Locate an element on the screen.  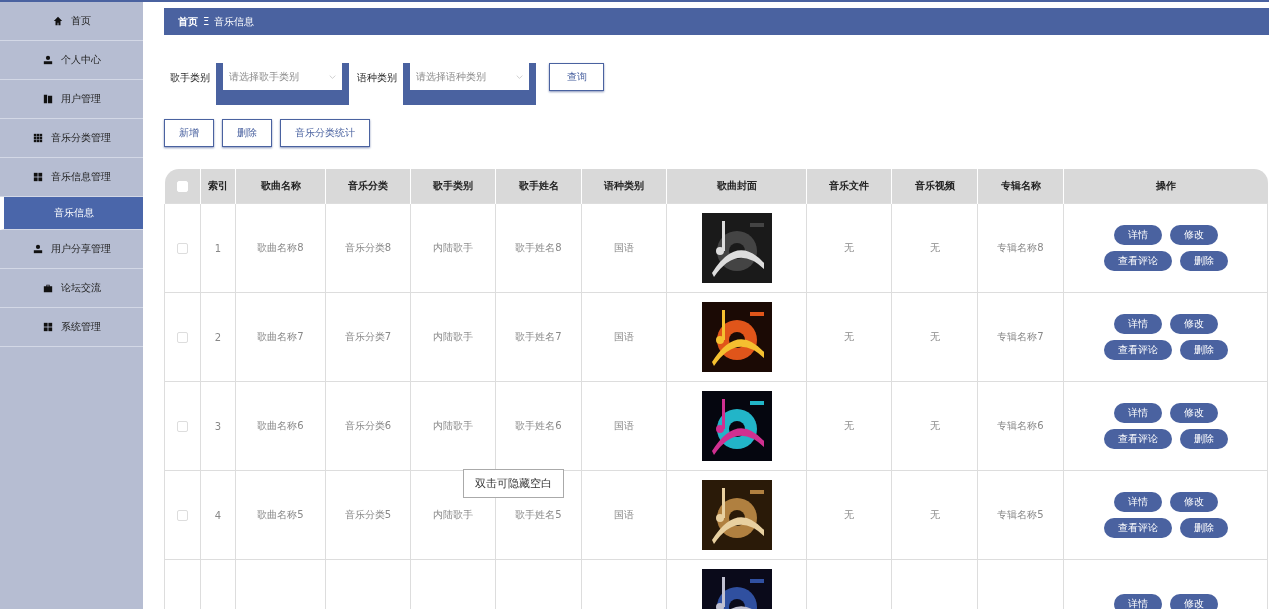
column-header: 索引 is located at coordinates (218, 185).